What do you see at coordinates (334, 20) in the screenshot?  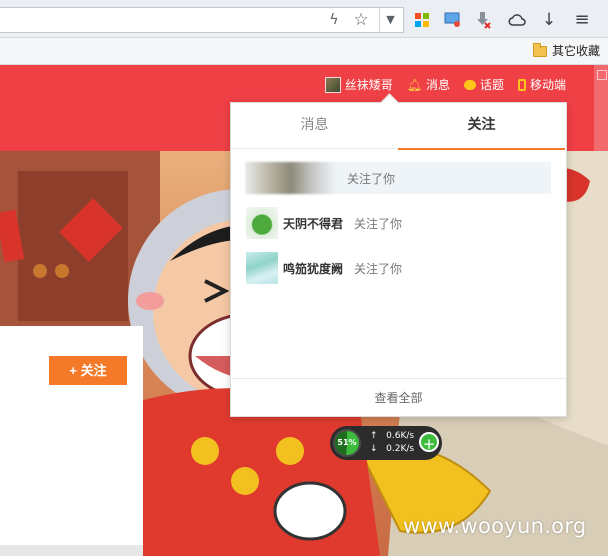 I see `lightning-icon: ϟ` at bounding box center [334, 20].